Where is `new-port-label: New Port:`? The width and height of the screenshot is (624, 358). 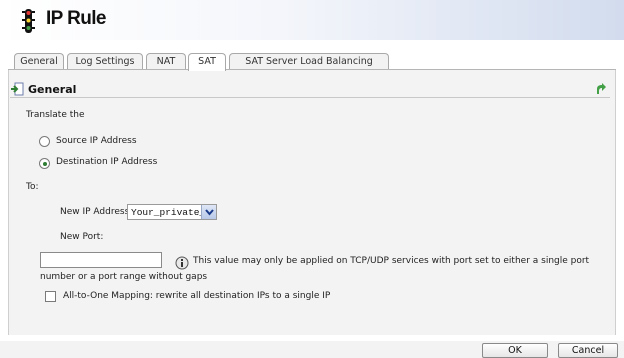 new-port-label: New Port: is located at coordinates (82, 237).